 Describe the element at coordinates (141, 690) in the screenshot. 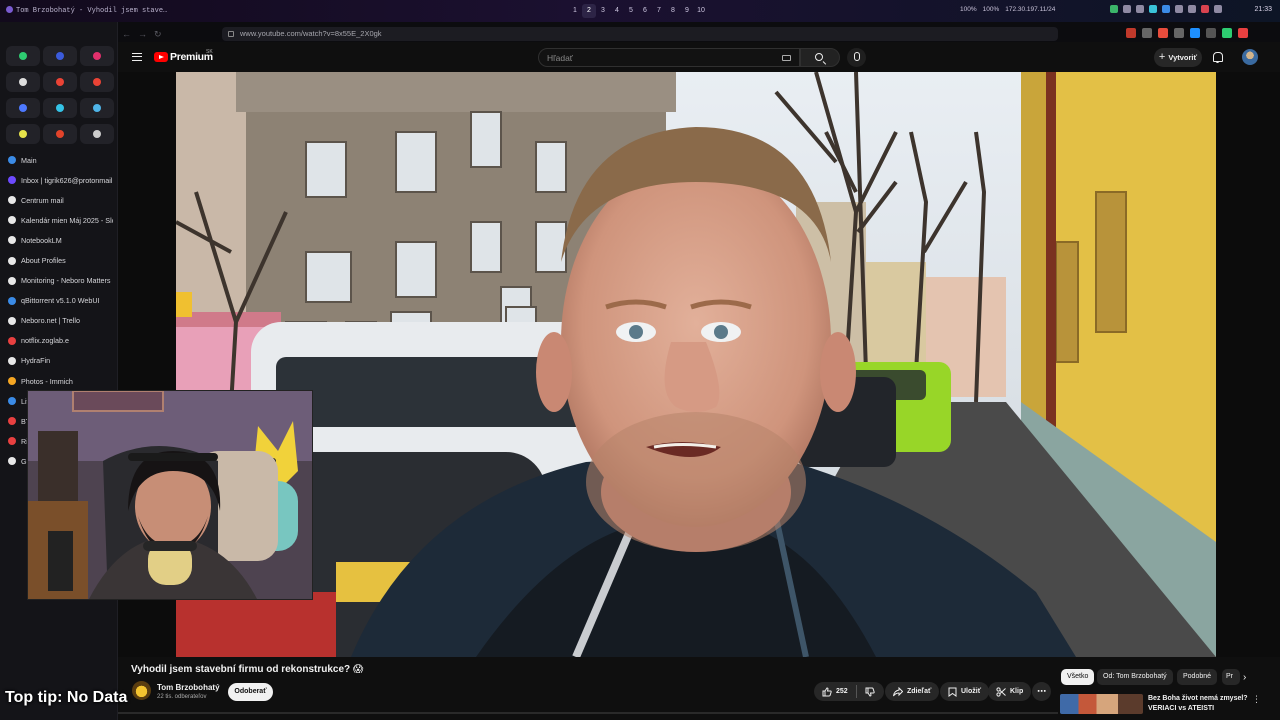

I see `channel-avatar` at that location.